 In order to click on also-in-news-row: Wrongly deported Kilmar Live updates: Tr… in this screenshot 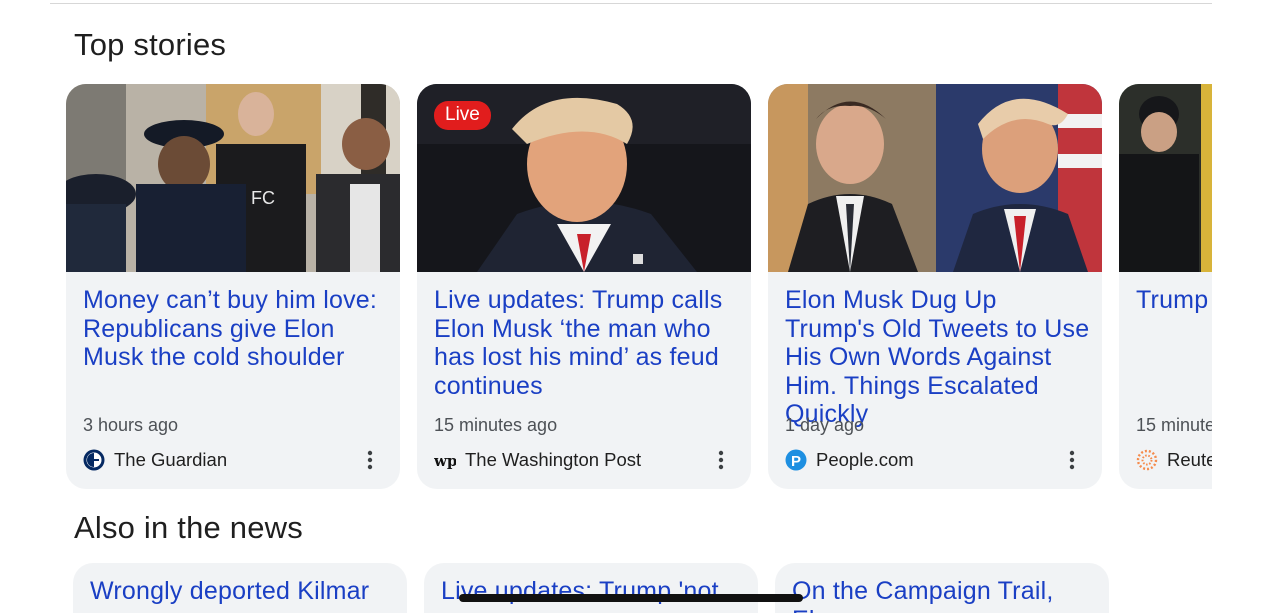, I will do `click(643, 588)`.